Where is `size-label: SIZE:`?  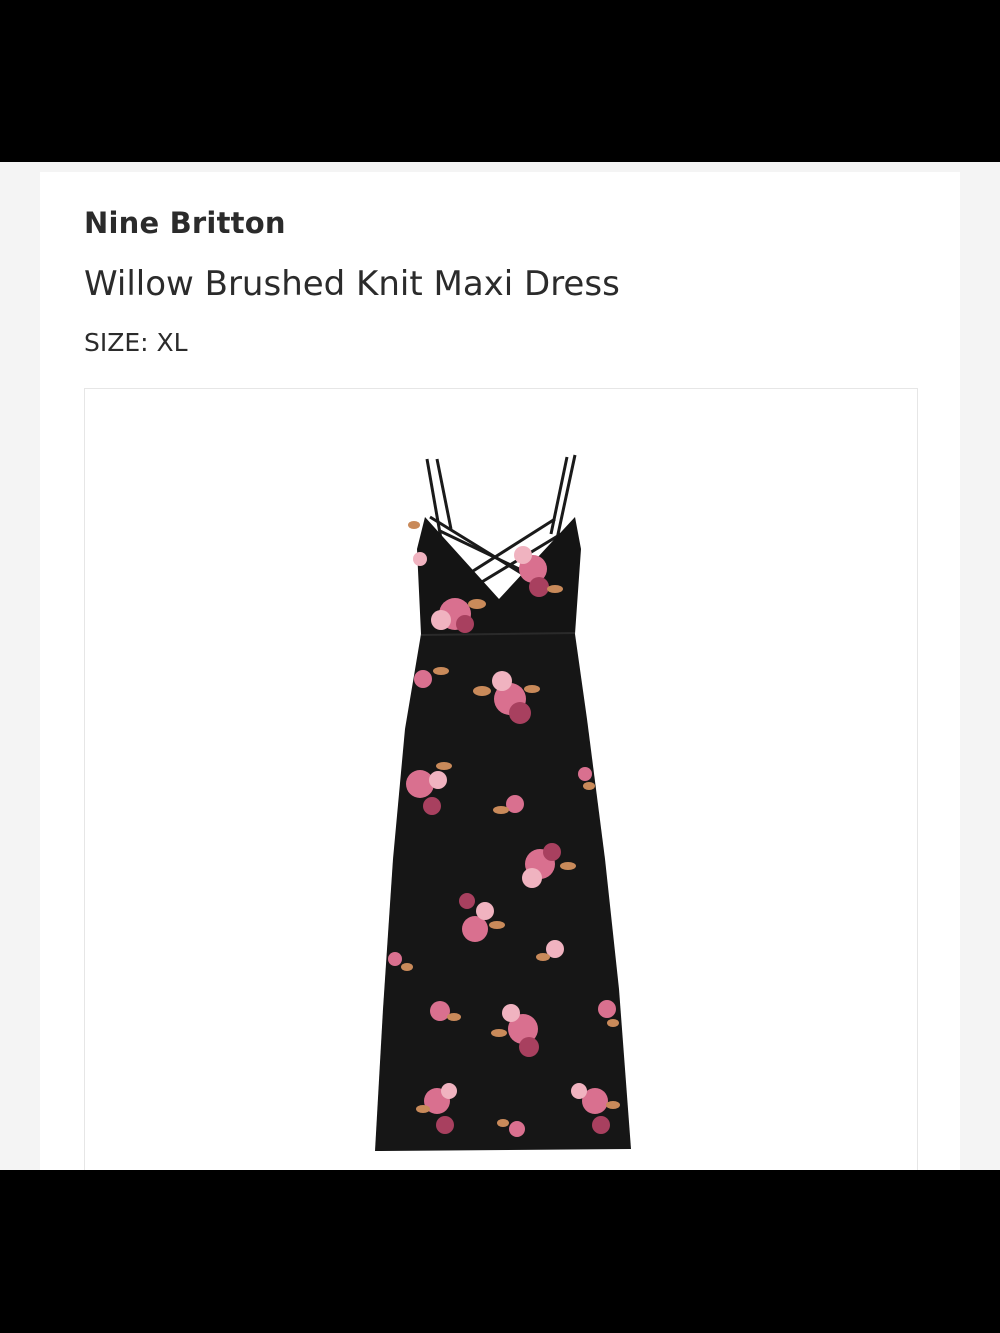
size-label: SIZE: is located at coordinates (116, 342).